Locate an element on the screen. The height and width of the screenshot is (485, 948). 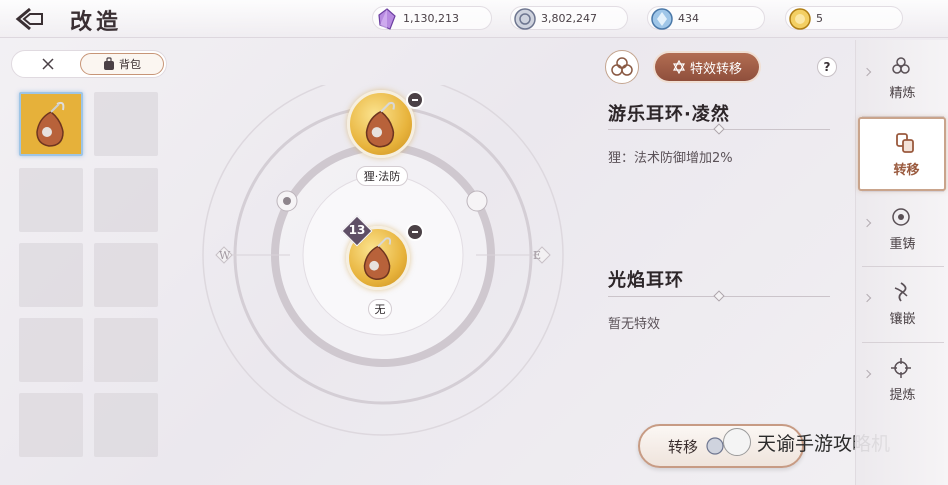
transfer-button-label: 转移 is located at coordinates (683, 446).